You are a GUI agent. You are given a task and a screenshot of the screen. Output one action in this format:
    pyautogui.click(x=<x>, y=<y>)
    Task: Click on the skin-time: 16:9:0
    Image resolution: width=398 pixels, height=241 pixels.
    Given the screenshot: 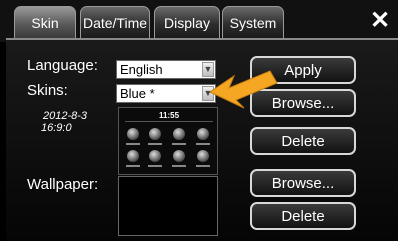 What is the action you would take?
    pyautogui.click(x=56, y=128)
    